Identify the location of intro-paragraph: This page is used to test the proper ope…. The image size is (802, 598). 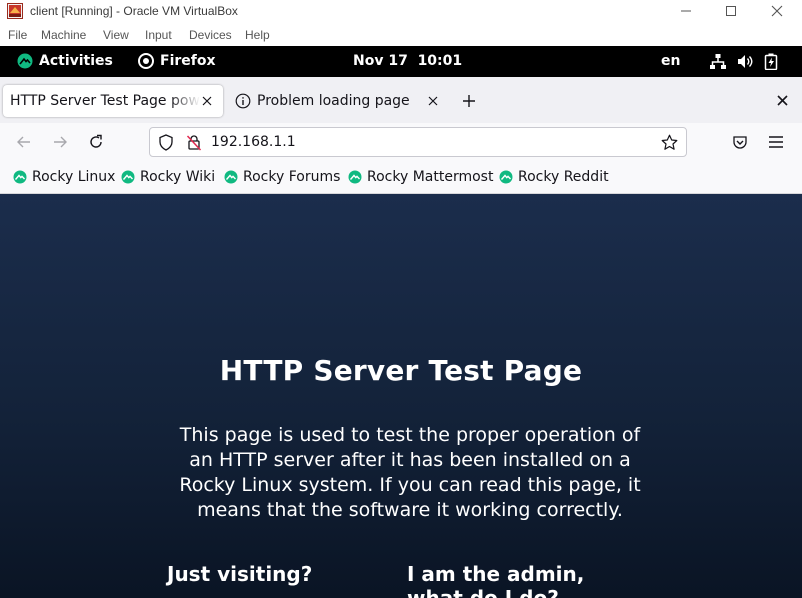
(410, 472).